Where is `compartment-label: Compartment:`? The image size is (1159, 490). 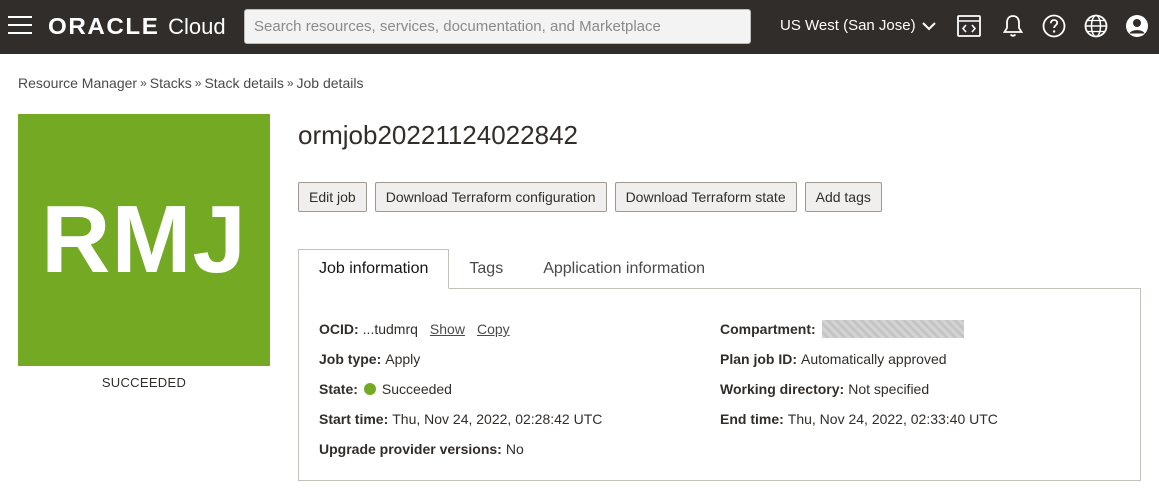 compartment-label: Compartment: is located at coordinates (768, 329).